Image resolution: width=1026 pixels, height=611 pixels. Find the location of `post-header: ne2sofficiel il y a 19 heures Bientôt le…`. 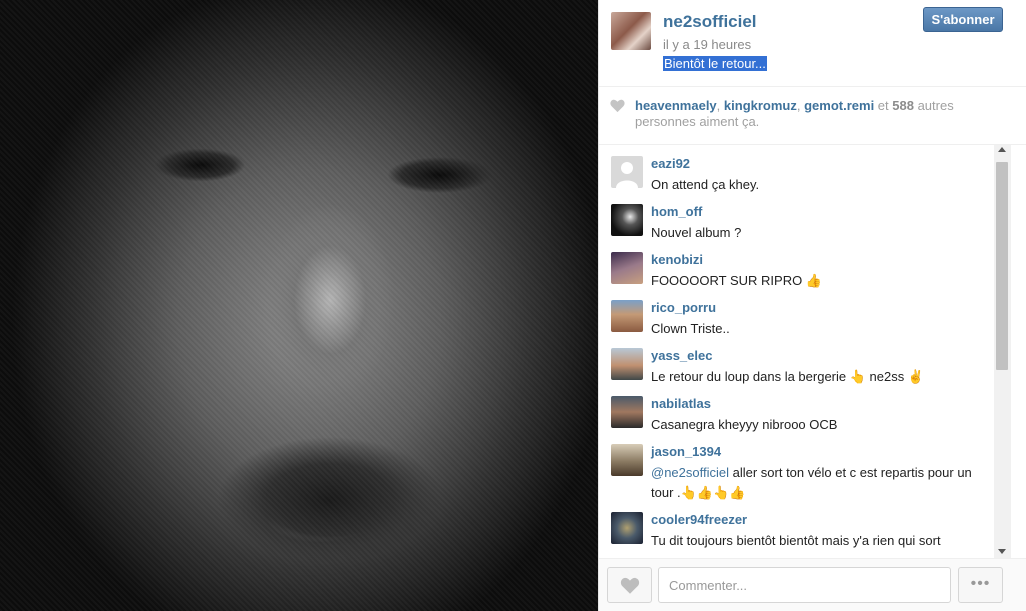

post-header: ne2sofficiel il y a 19 heures Bientôt le… is located at coordinates (812, 43).